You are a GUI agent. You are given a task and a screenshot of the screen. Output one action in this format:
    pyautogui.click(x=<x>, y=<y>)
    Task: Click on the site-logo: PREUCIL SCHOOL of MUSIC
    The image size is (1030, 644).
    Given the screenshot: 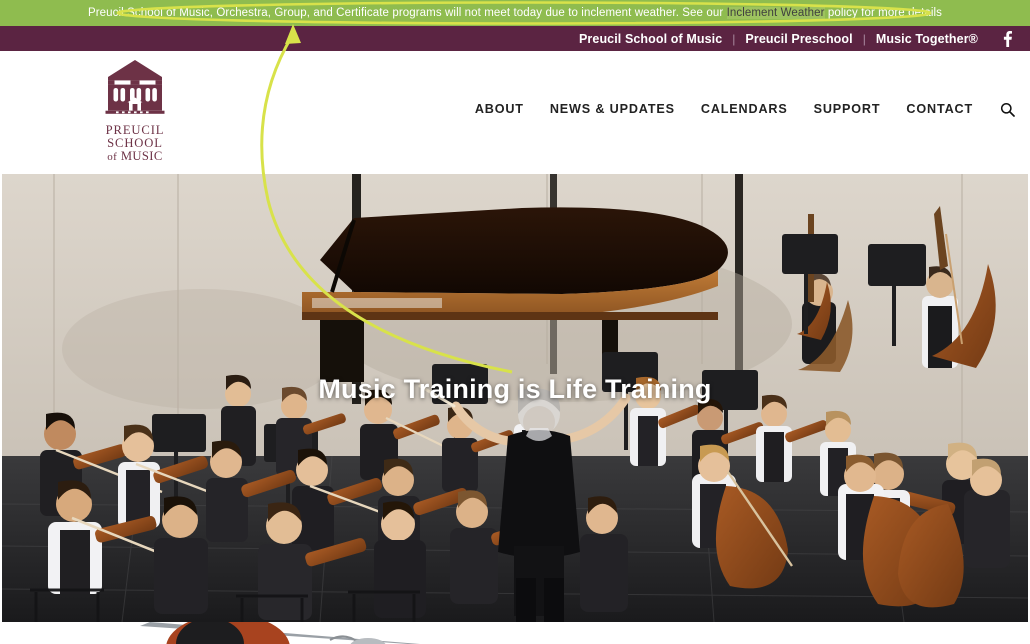 What is the action you would take?
    pyautogui.click(x=135, y=112)
    